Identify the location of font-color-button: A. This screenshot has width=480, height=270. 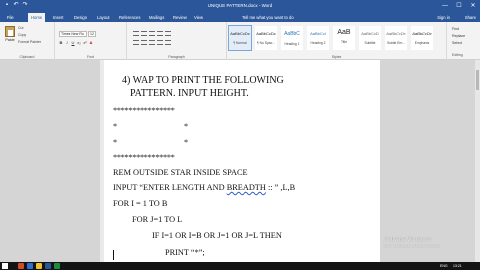
(91, 42).